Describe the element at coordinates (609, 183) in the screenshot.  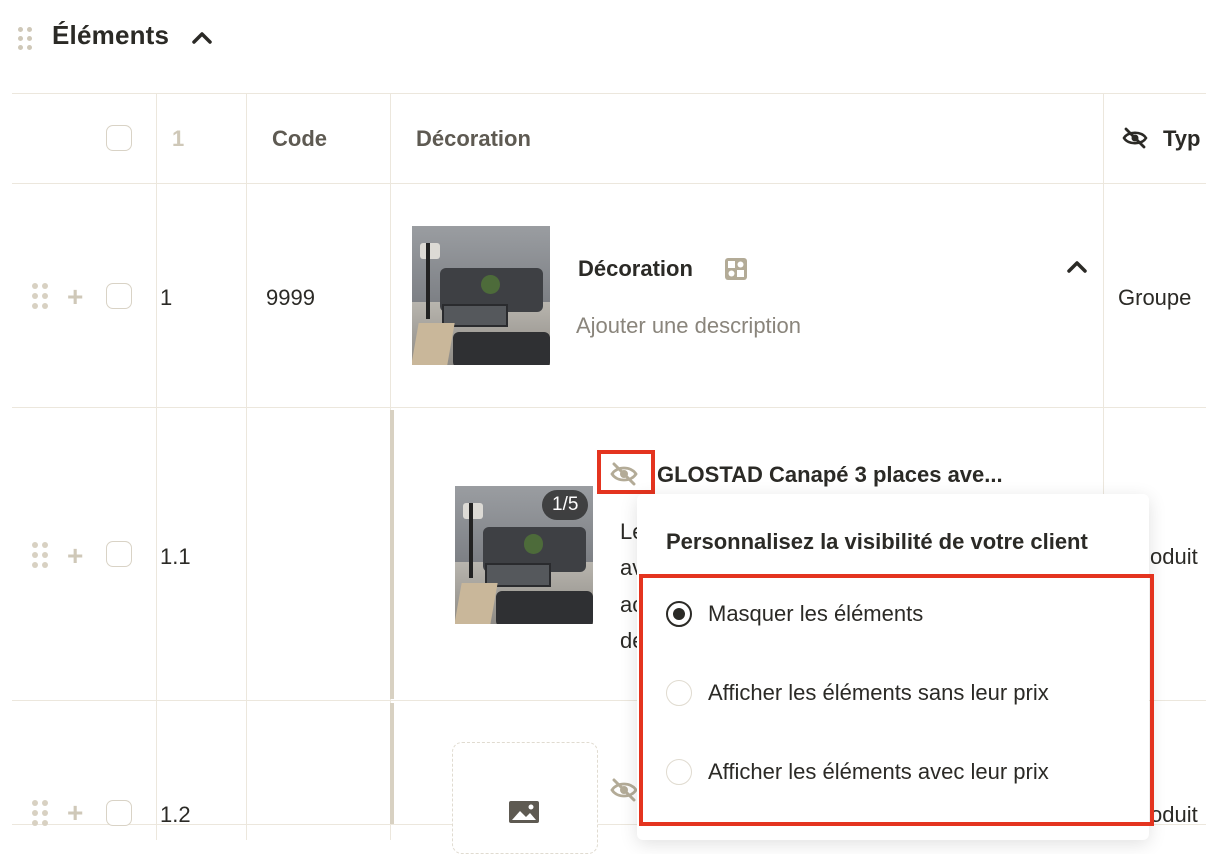
I see `header-bottom-border` at that location.